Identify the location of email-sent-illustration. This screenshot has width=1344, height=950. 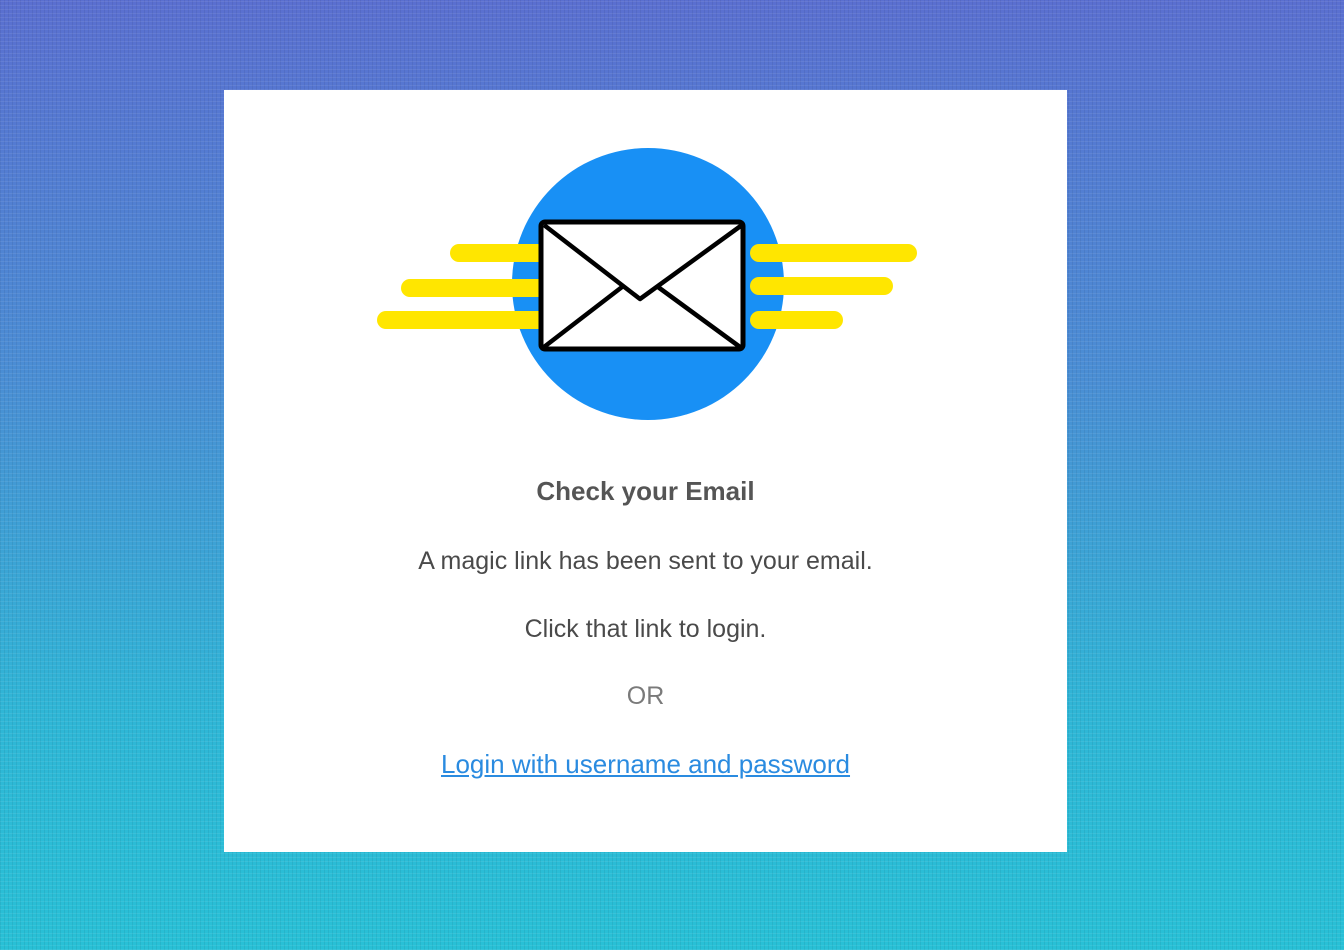
(649, 285).